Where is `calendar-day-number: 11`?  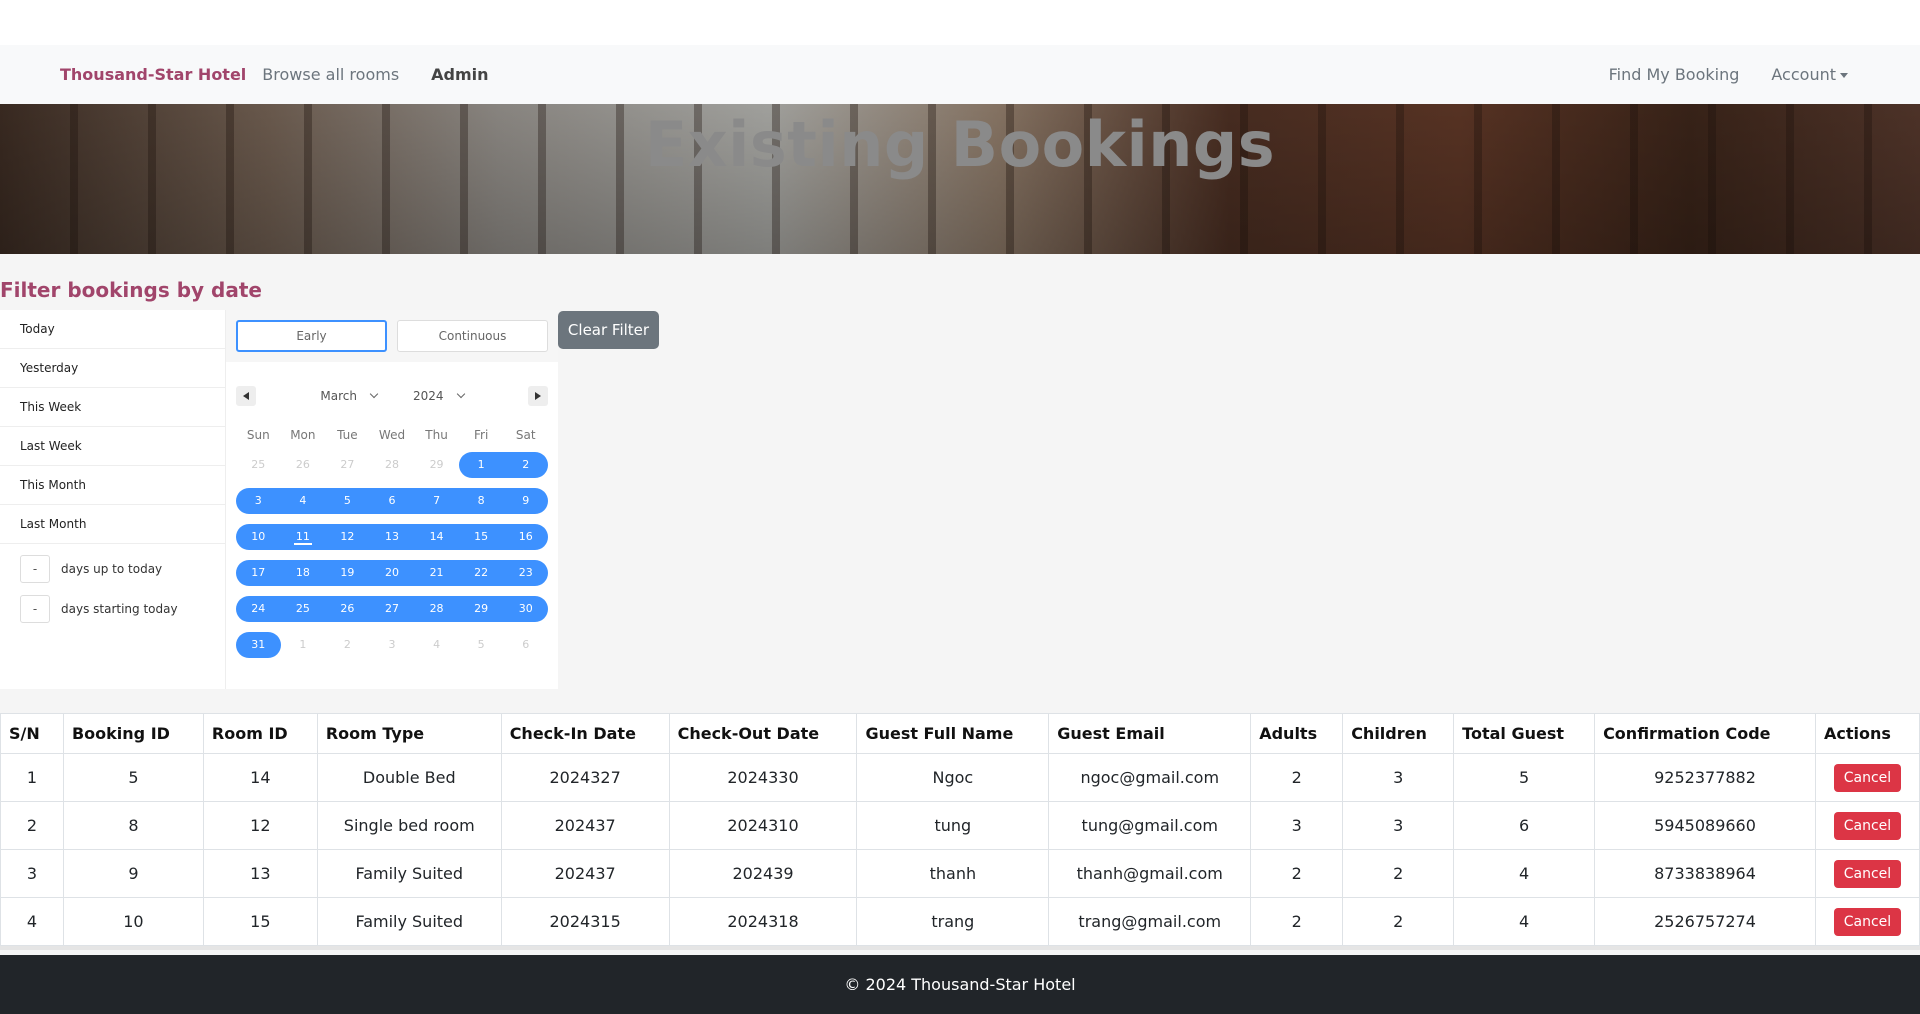
calendar-day-number: 11 is located at coordinates (302, 537).